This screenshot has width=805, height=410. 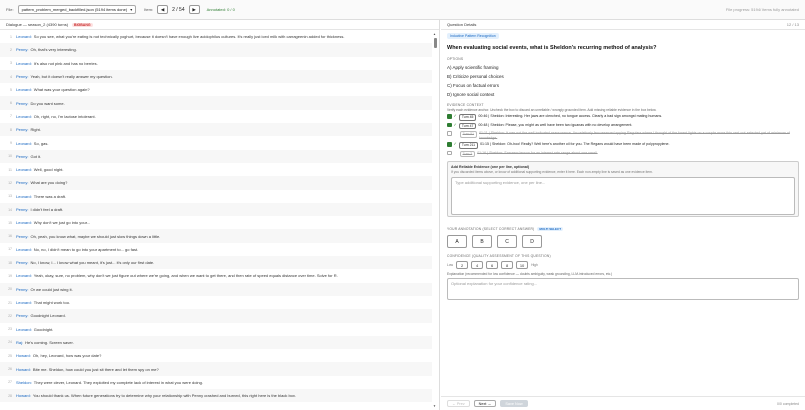 What do you see at coordinates (492, 265) in the screenshot?
I see `confidence-button: 6` at bounding box center [492, 265].